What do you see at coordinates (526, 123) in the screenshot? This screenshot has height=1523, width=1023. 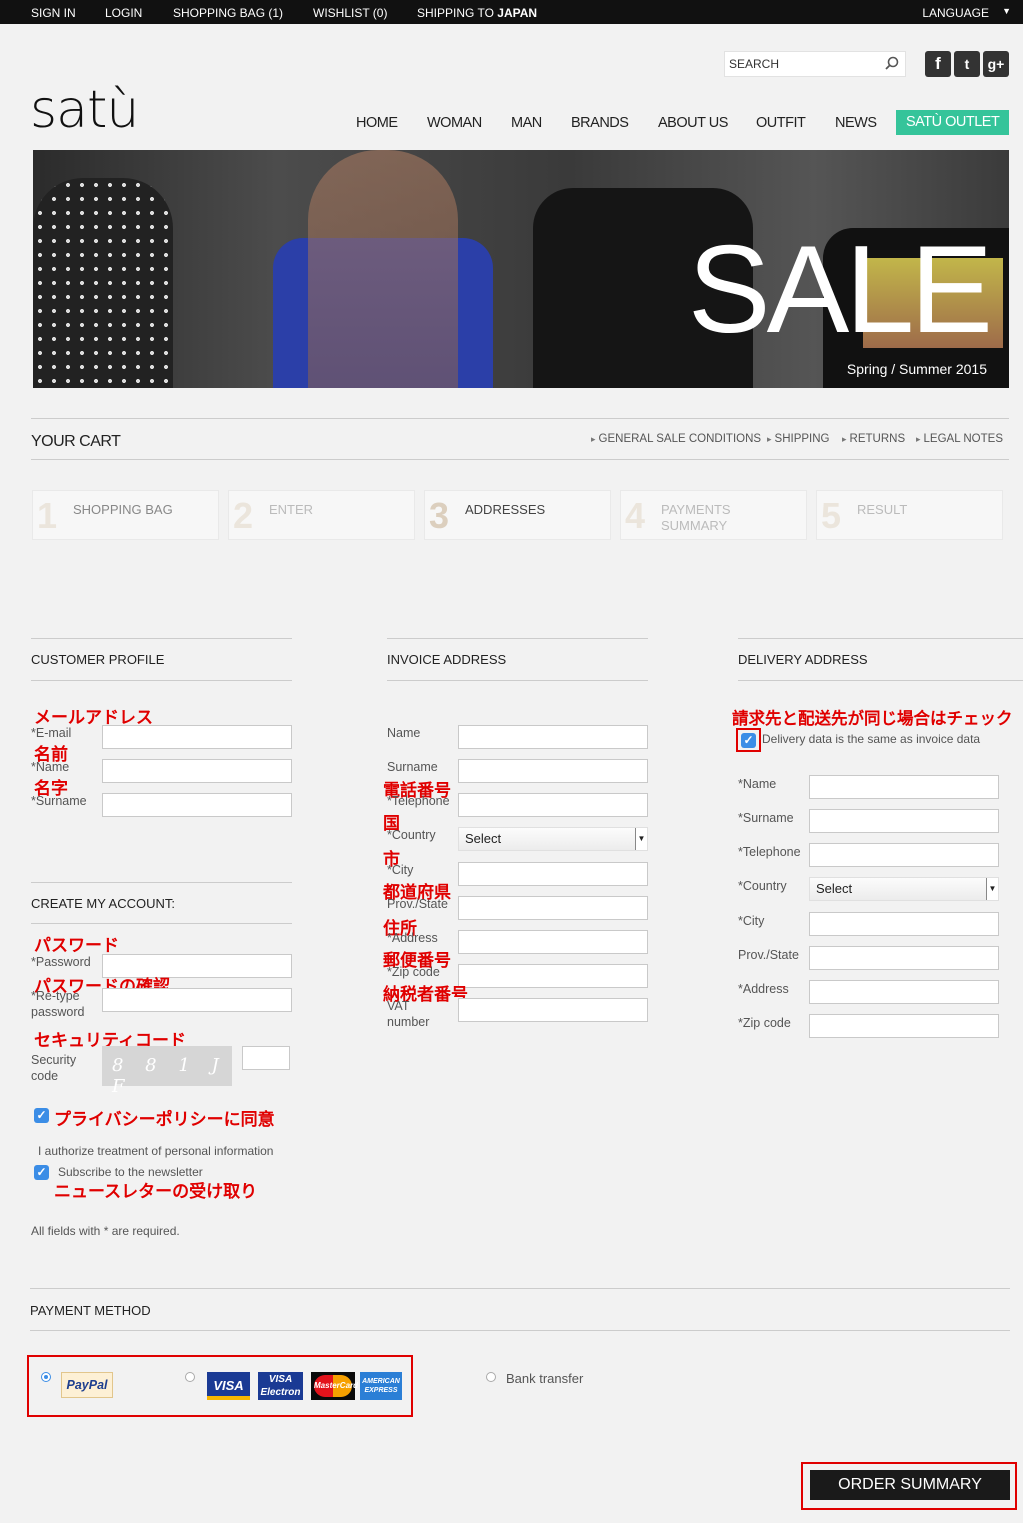 I see `nav-man: MAN` at bounding box center [526, 123].